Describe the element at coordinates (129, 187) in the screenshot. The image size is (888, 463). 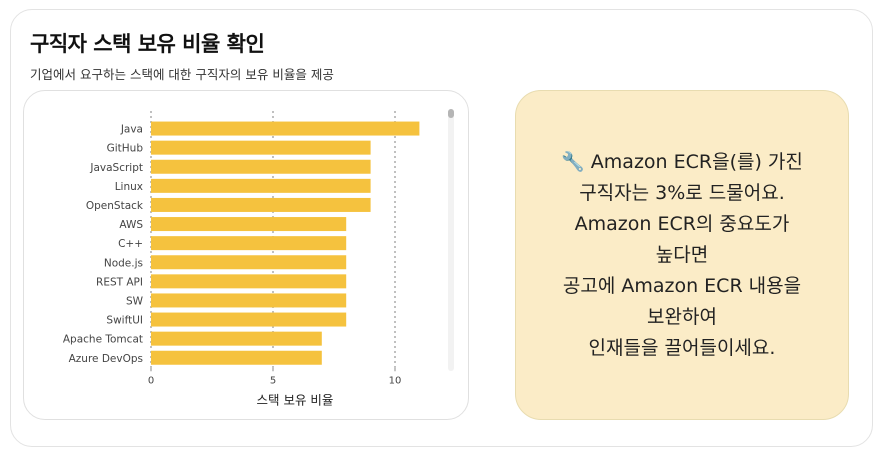
I see `y-tick-label: Linux` at that location.